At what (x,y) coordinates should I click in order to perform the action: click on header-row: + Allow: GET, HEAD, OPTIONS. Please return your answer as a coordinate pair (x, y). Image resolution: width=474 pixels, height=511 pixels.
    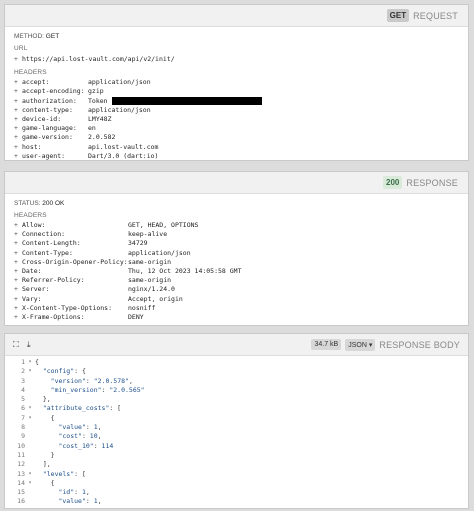
    Looking at the image, I should click on (236, 225).